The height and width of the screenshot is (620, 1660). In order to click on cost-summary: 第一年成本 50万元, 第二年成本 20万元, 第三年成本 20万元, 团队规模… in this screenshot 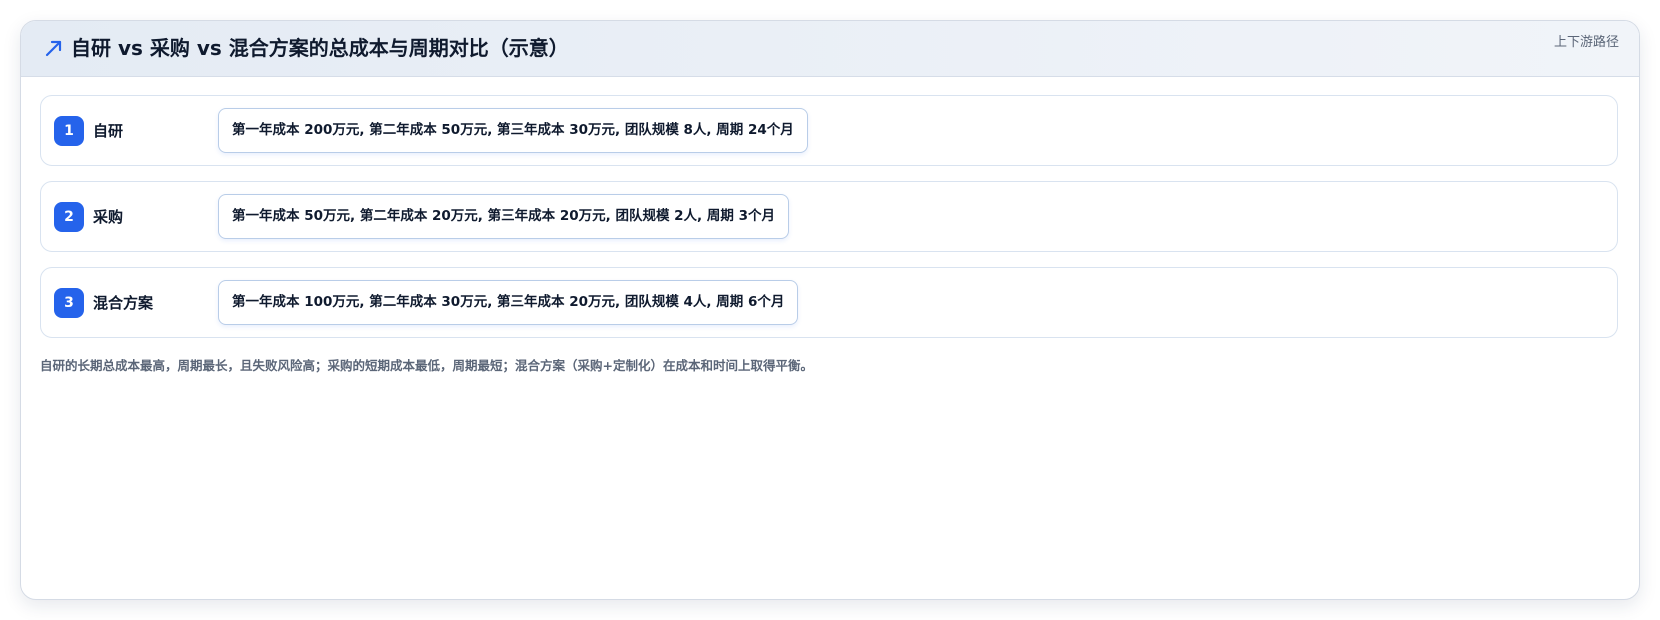, I will do `click(503, 216)`.